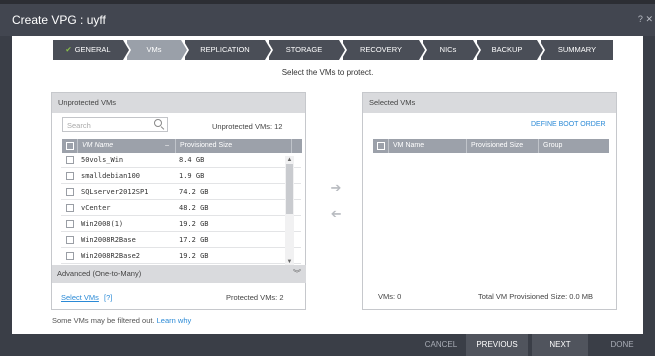 This screenshot has height=356, width=655. I want to click on help-link: [?], so click(108, 297).